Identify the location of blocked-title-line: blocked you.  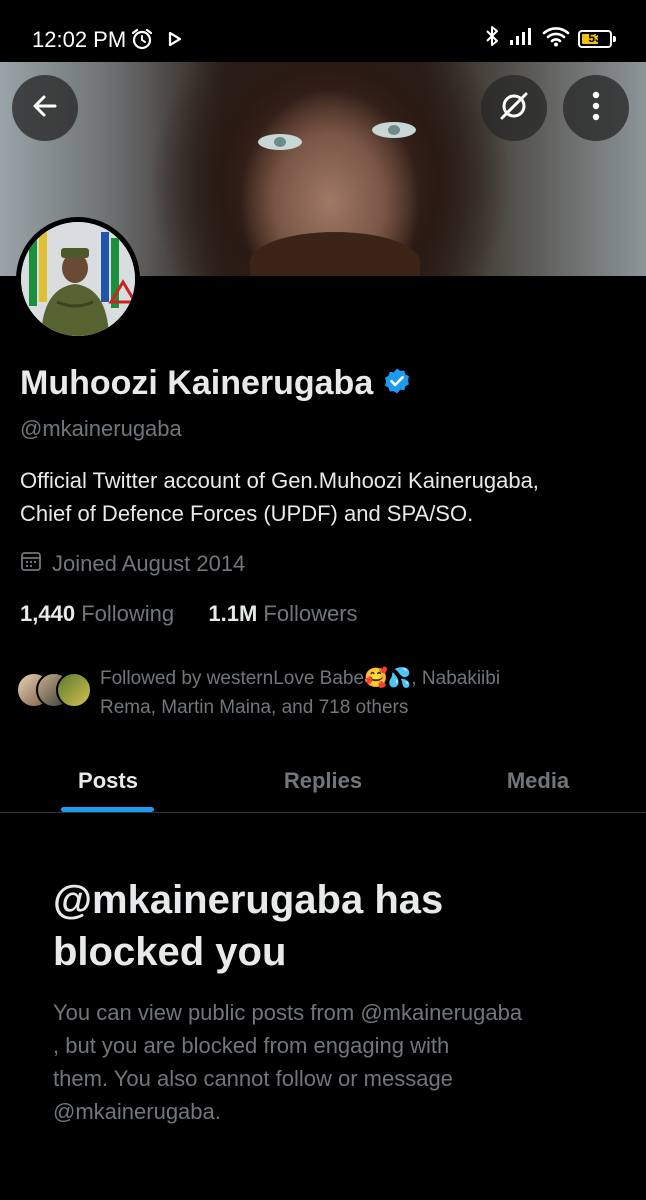
(170, 952).